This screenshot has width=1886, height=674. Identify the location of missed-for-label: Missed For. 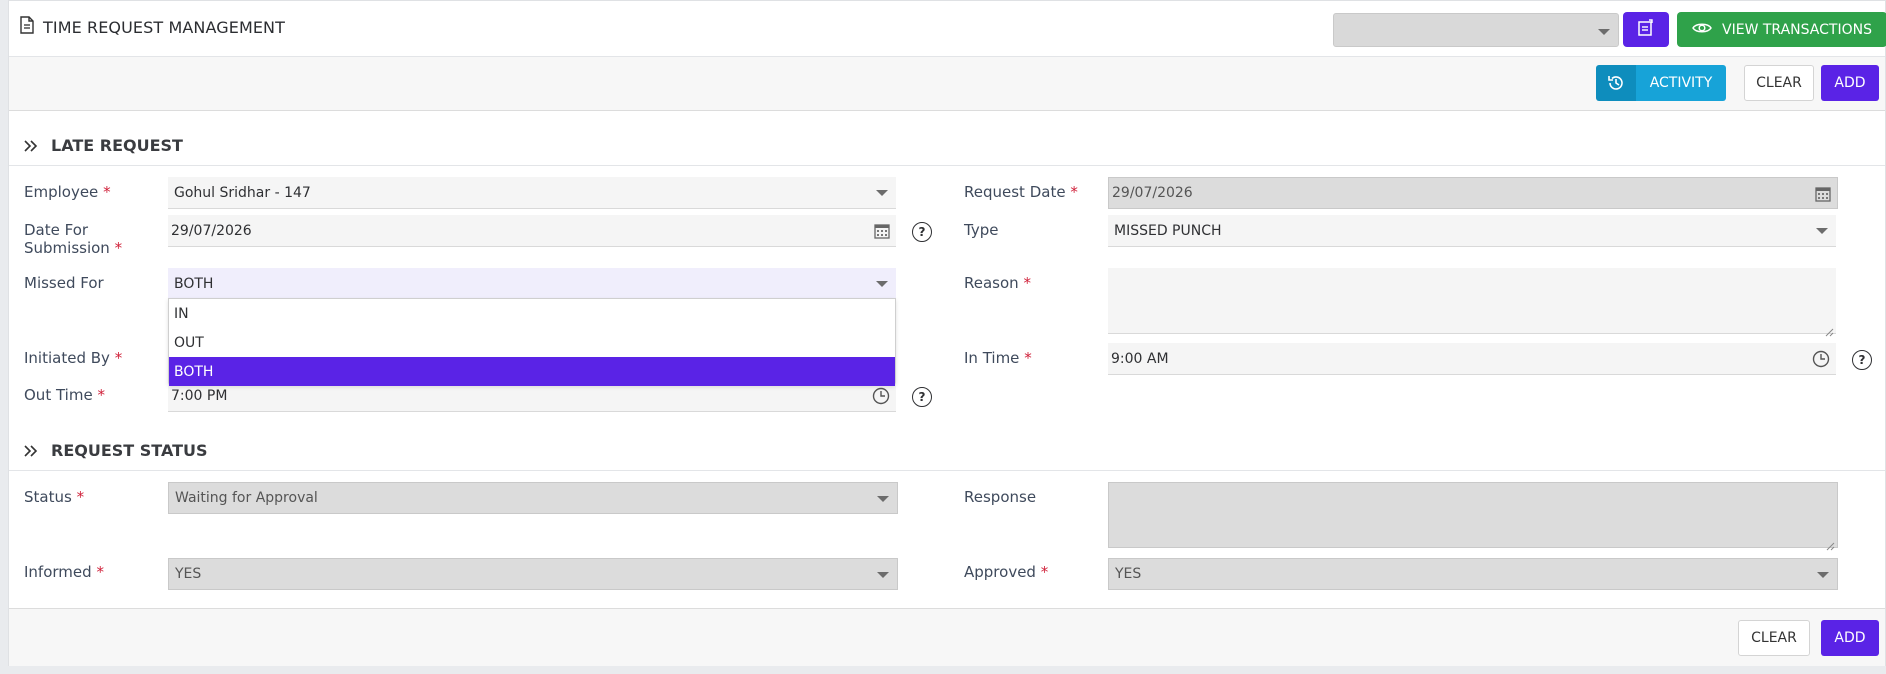
(64, 283).